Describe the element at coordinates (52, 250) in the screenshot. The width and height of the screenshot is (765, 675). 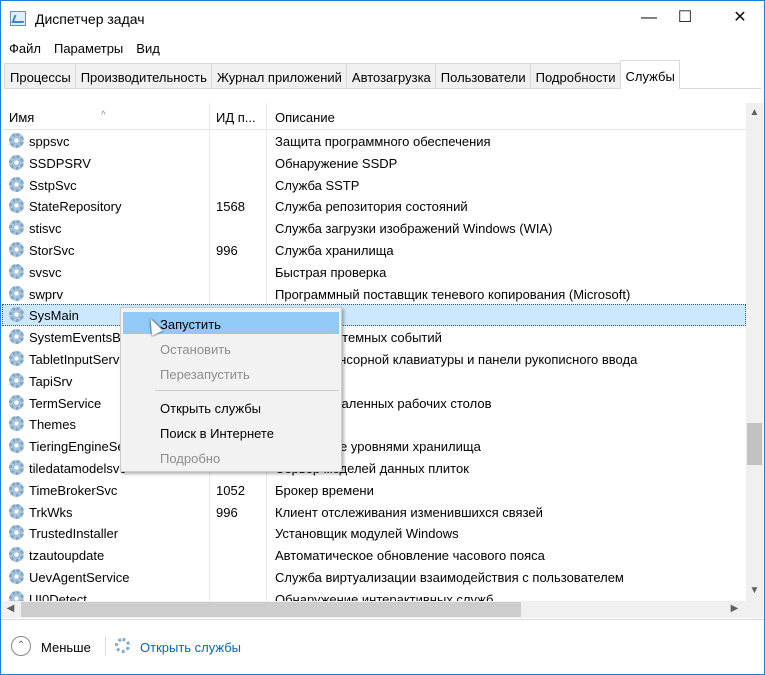
I see `service-name: StorSvc` at that location.